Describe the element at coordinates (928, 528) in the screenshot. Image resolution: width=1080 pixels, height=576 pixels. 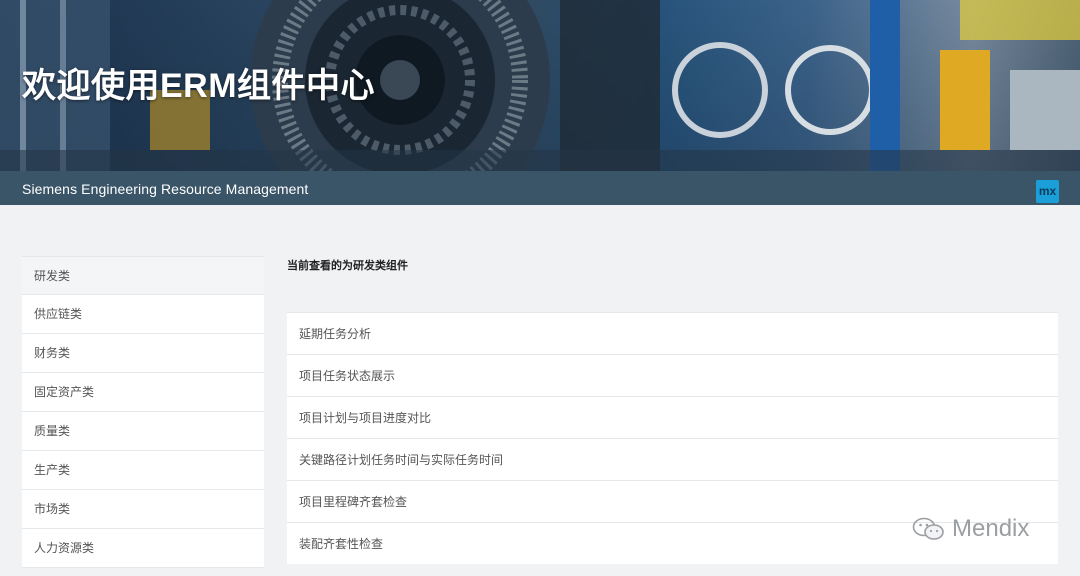
I see `wechat-icon` at that location.